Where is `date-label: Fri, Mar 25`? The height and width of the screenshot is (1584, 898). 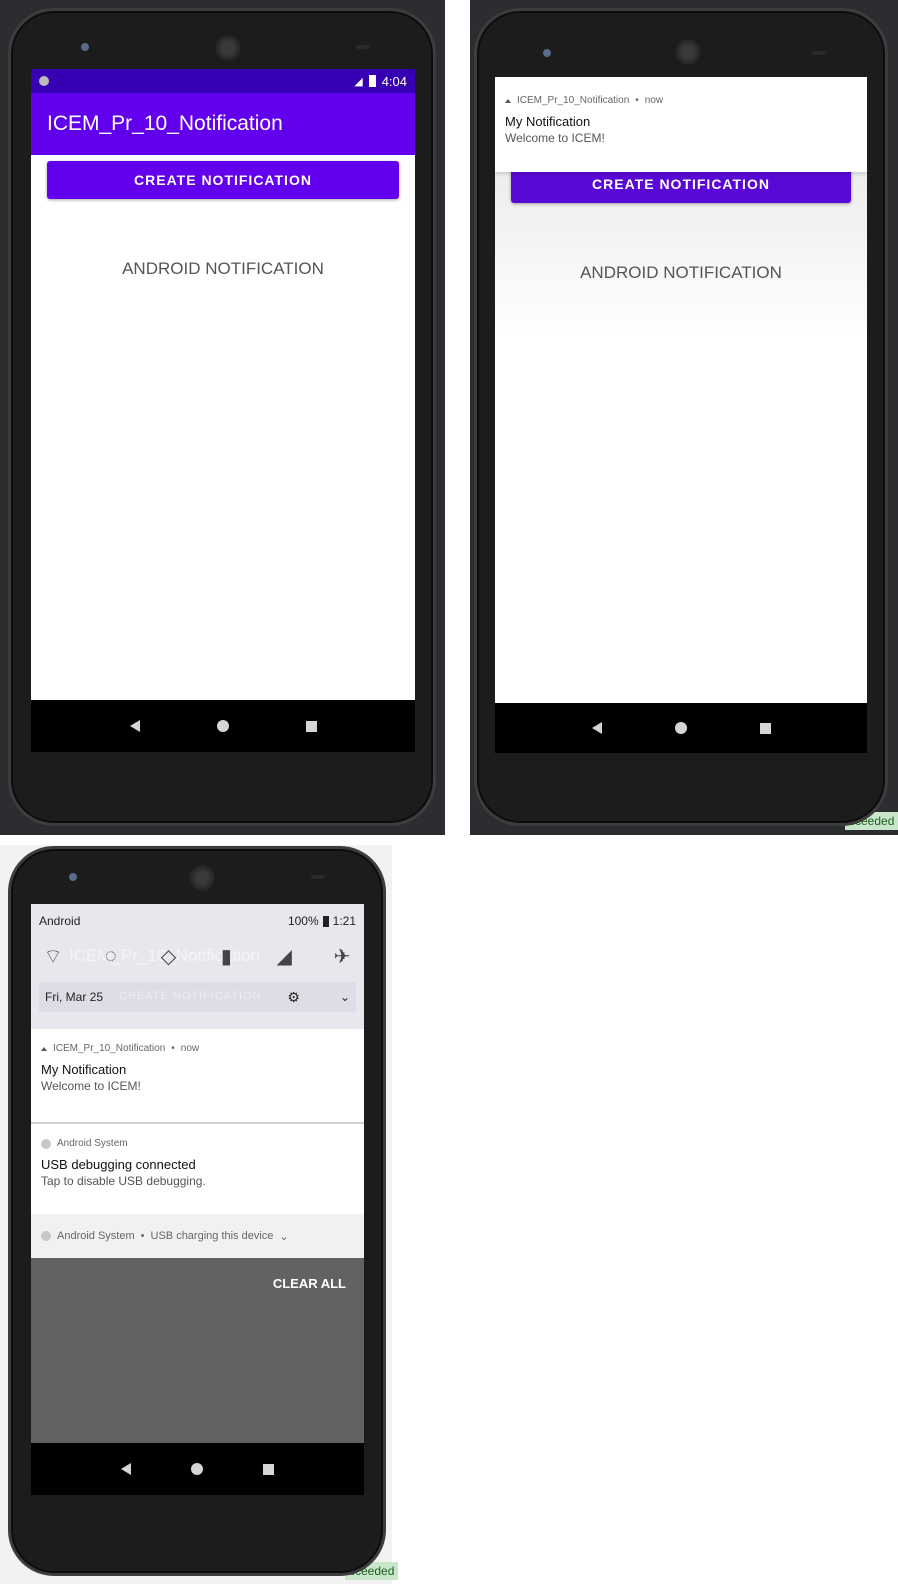
date-label: Fri, Mar 25 is located at coordinates (74, 997).